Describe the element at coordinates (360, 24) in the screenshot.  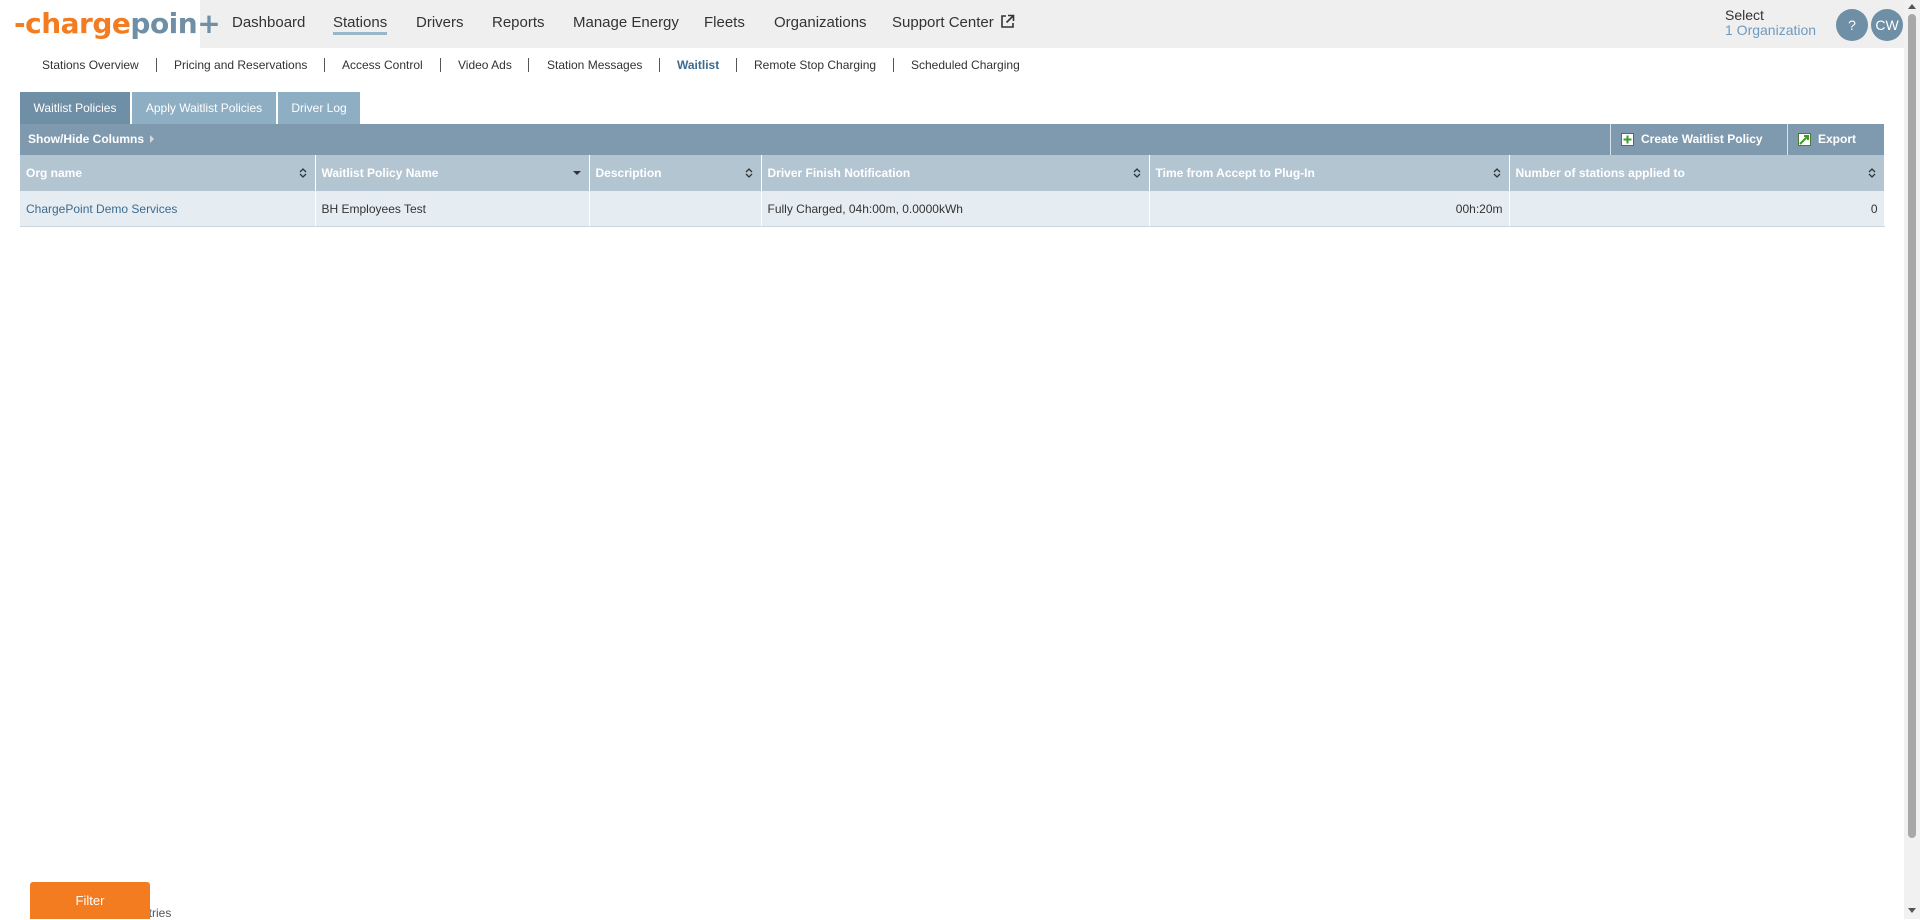
I see `nav-stations: Stations` at that location.